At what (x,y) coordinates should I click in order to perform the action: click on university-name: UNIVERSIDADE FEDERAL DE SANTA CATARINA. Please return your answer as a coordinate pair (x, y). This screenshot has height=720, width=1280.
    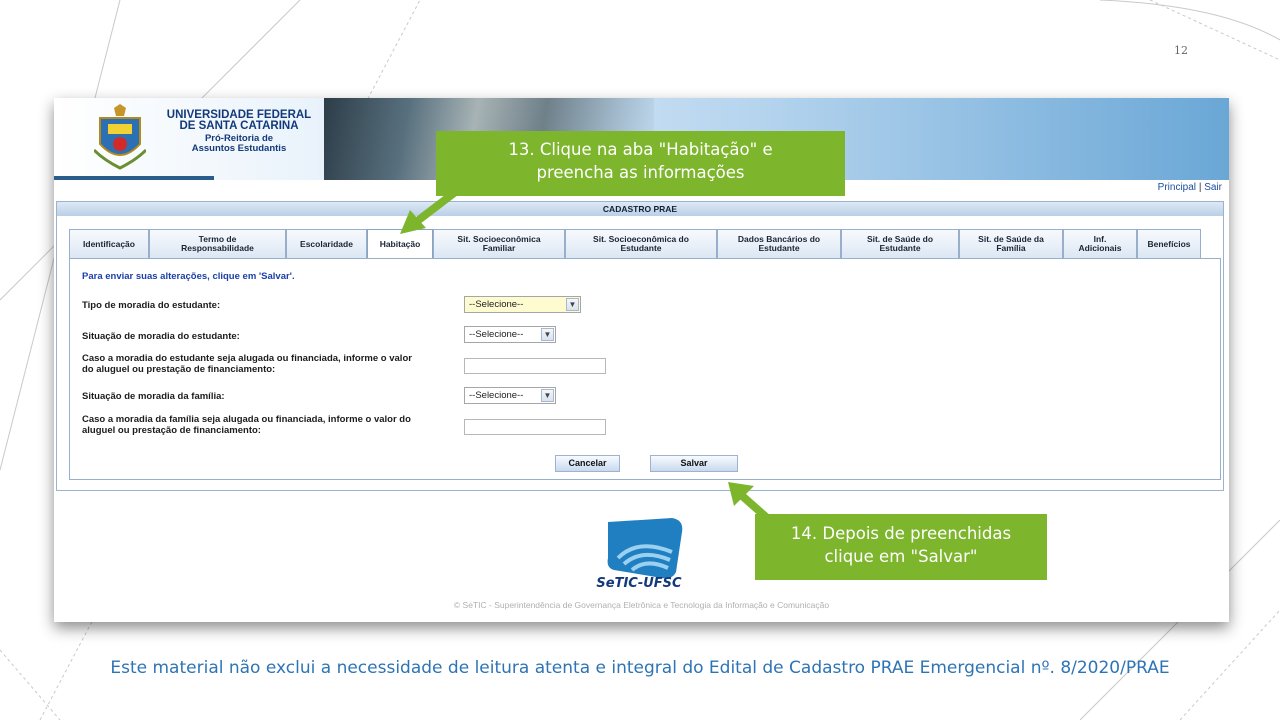
    Looking at the image, I should click on (239, 120).